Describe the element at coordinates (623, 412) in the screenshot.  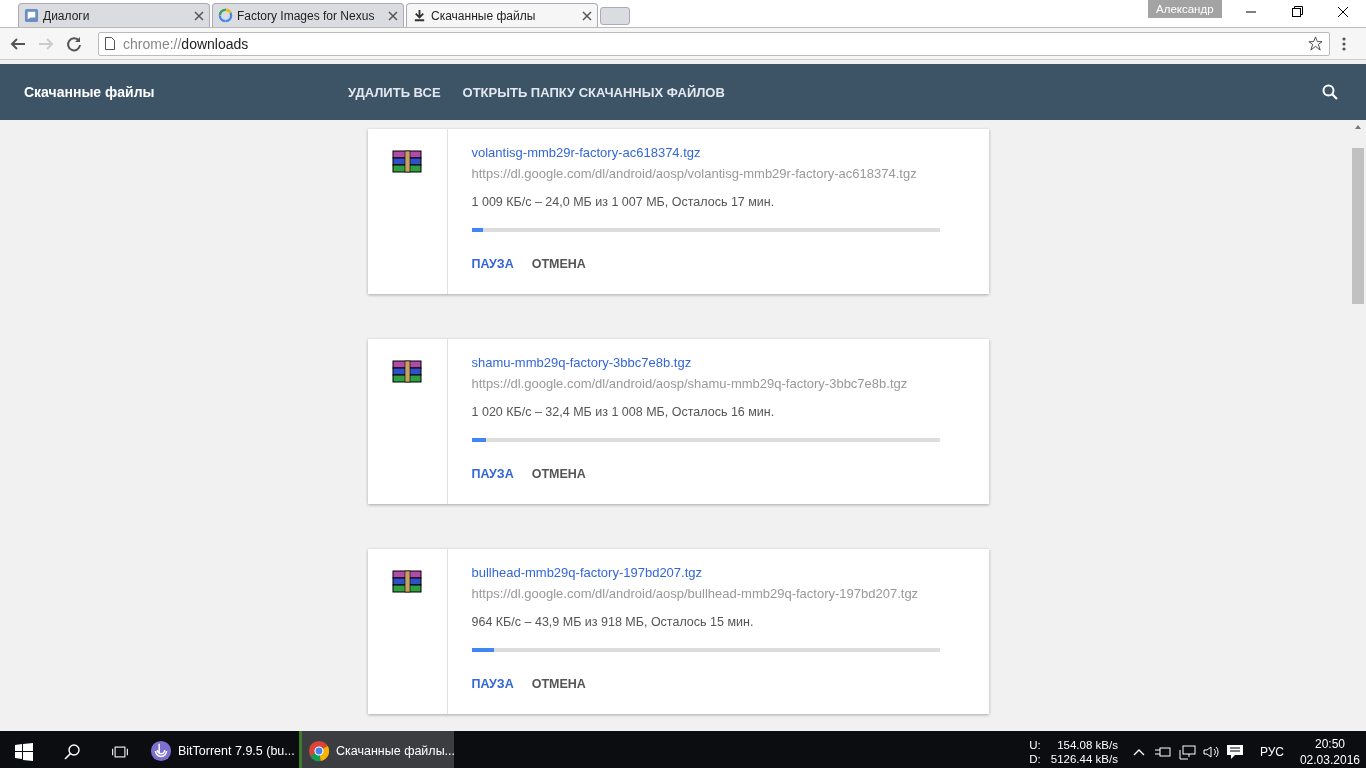
I see `download-status: 1 020 КБ/с – 32,4 МБ из 1 008 МБ, Осталось 16 мин.` at that location.